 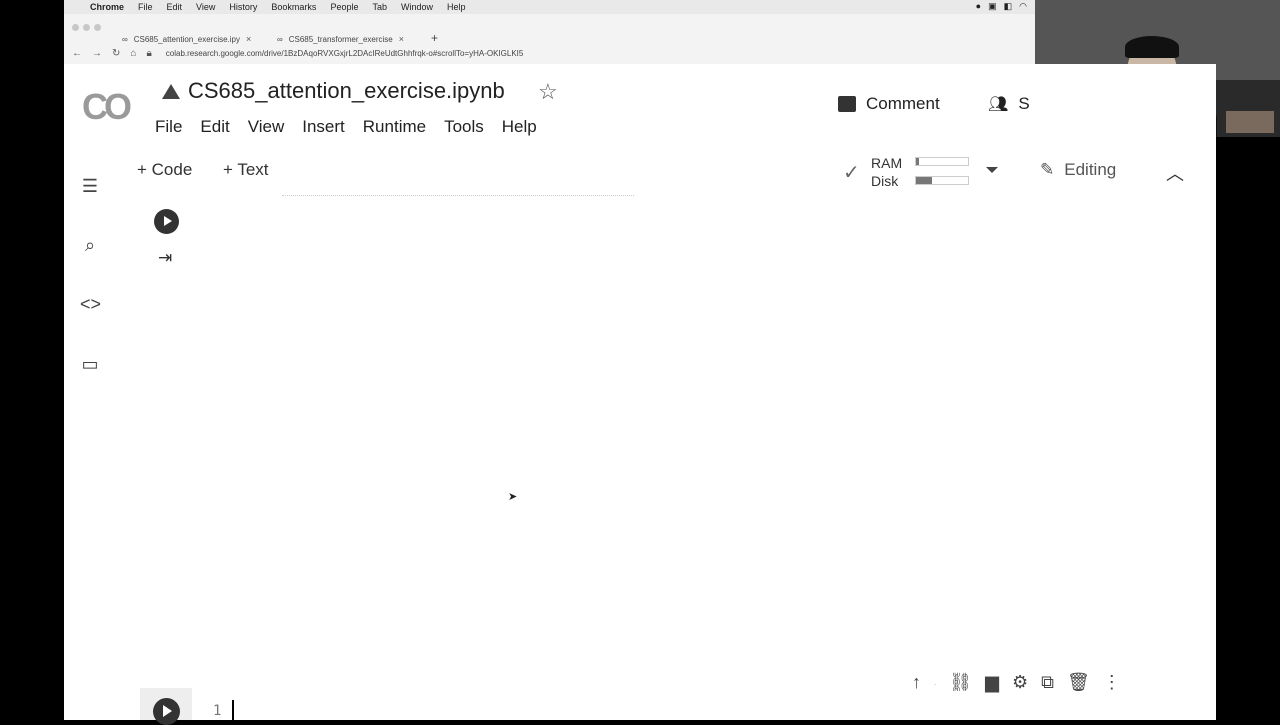 I want to click on comment-cell-icon: ▆, so click(x=992, y=682).